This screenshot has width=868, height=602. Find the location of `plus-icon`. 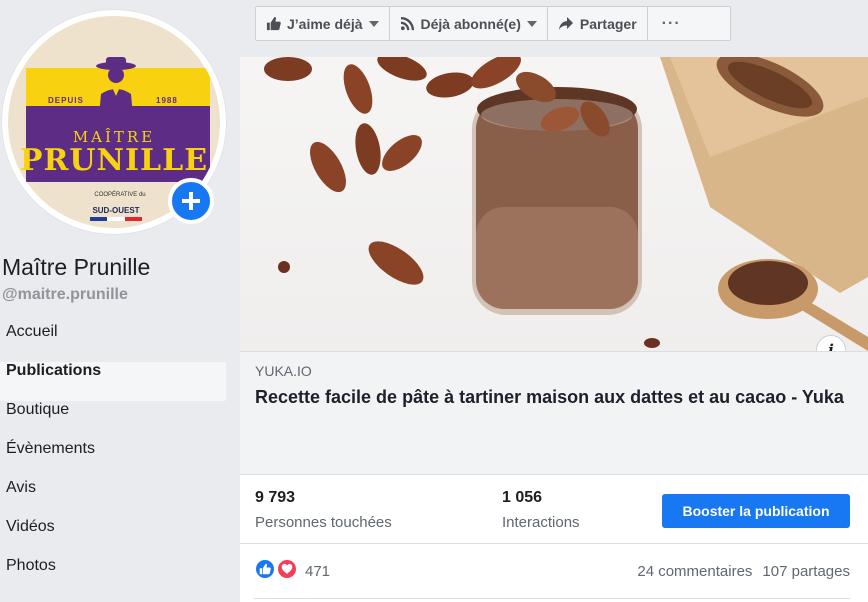

plus-icon is located at coordinates (191, 201).